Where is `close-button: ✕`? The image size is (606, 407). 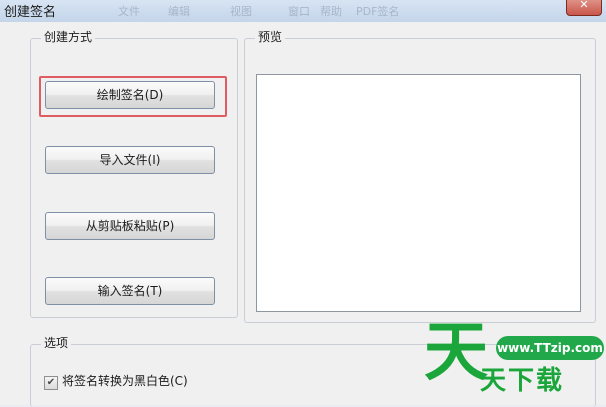 close-button: ✕ is located at coordinates (584, 8).